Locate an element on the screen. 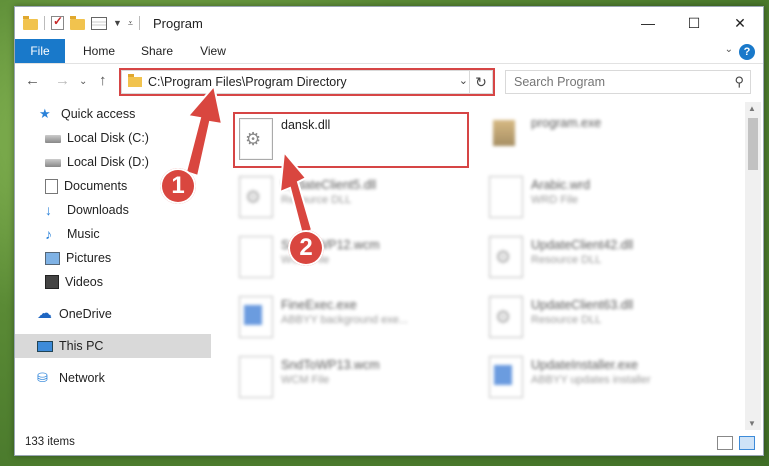  file-item: program.exe is located at coordinates (605, 135).